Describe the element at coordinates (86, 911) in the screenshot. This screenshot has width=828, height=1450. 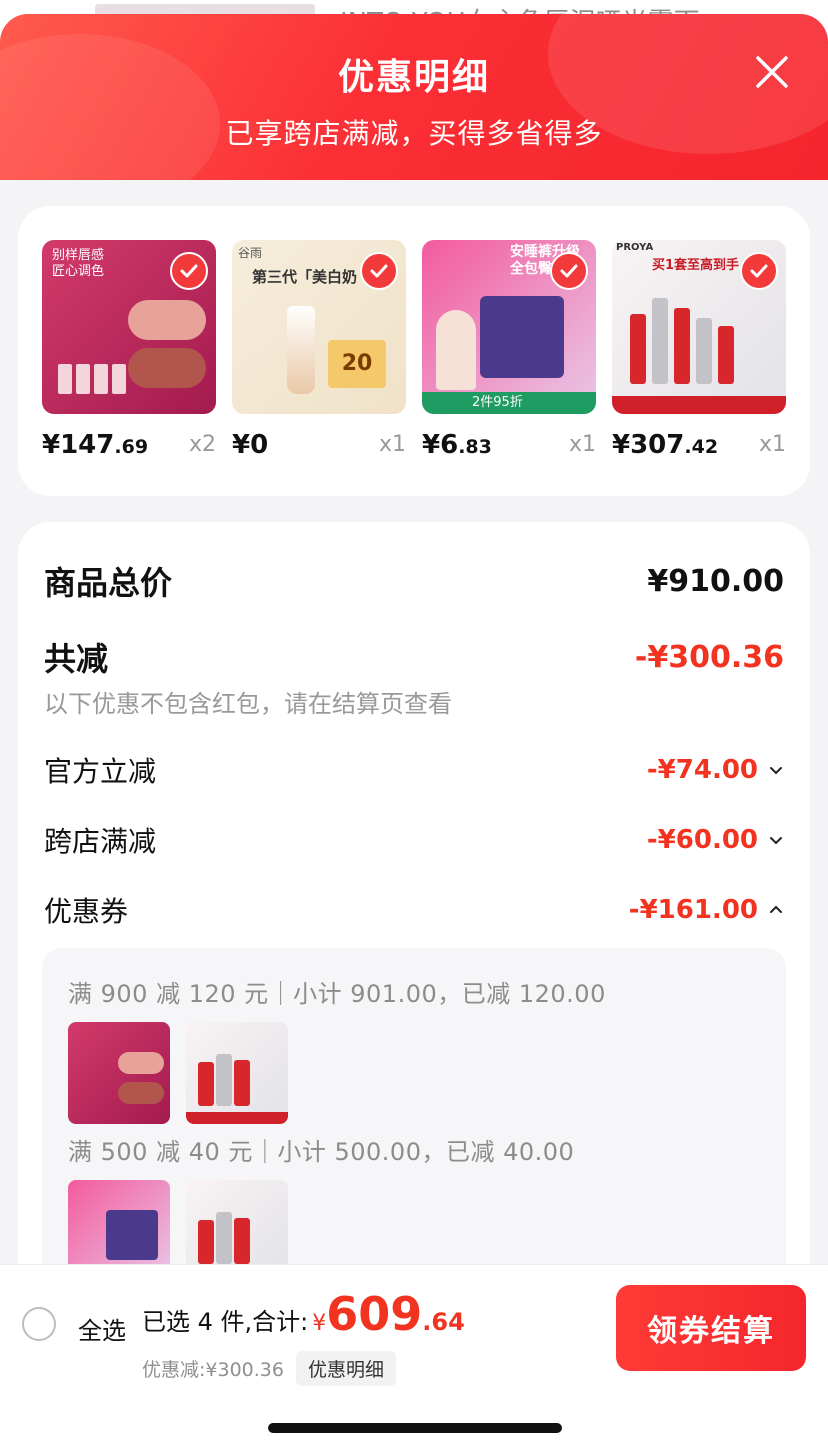
I see `discount-label: 优惠券` at that location.